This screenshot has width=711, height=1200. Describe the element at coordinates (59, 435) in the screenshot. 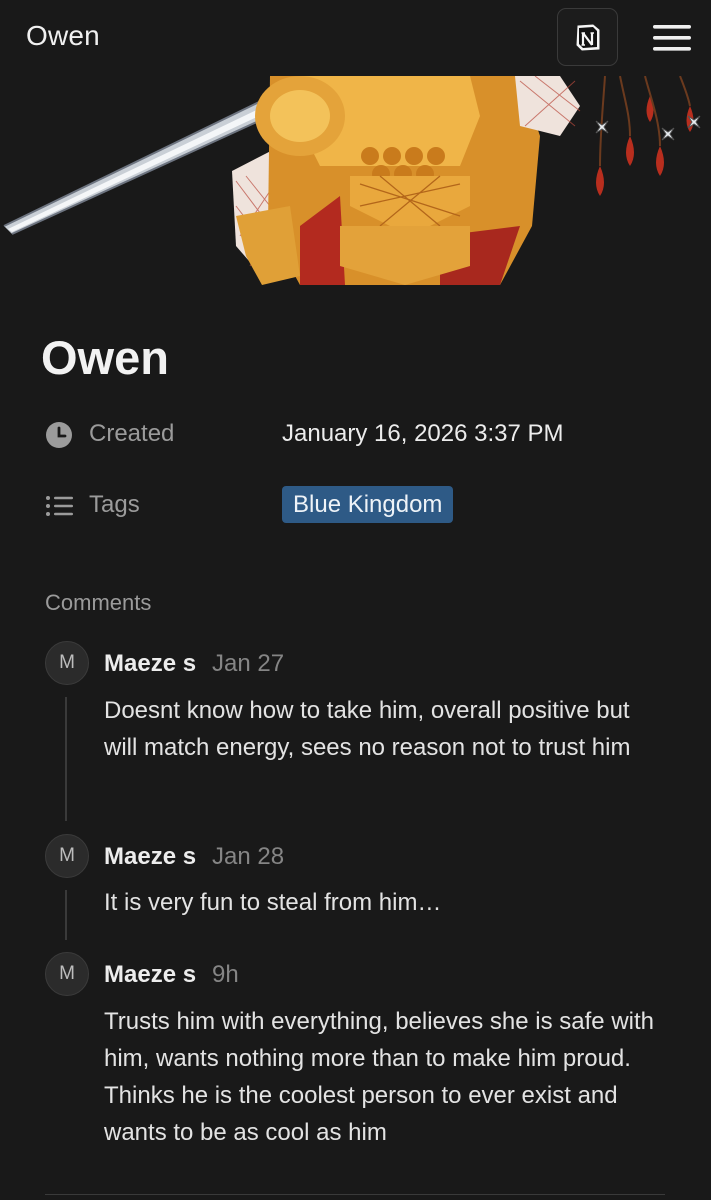

I see `clock-icon` at that location.